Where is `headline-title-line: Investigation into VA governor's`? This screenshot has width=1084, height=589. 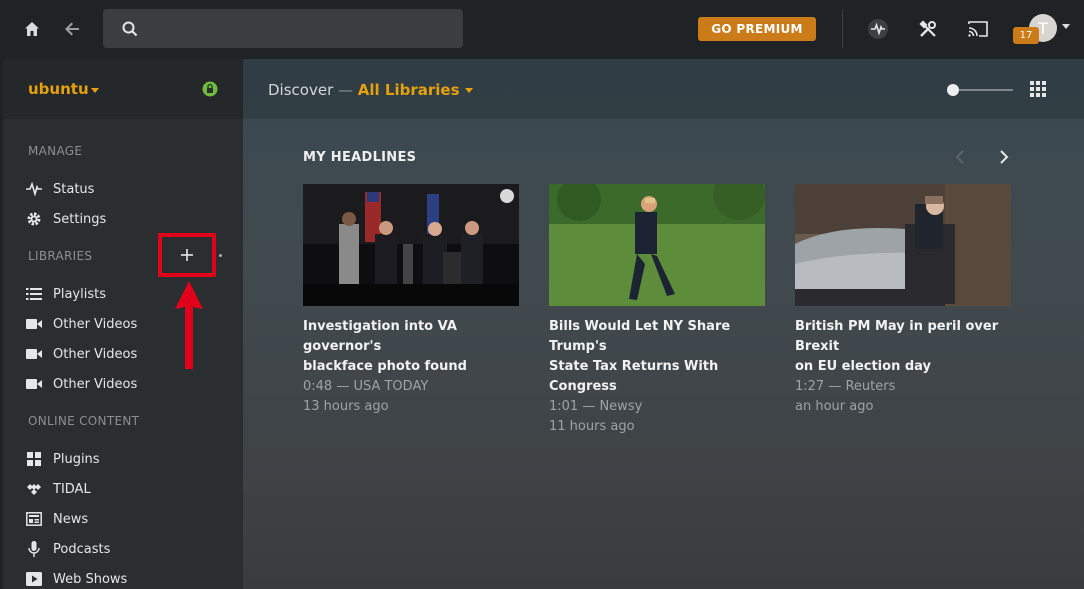
headline-title-line: Investigation into VA governor's is located at coordinates (380, 336).